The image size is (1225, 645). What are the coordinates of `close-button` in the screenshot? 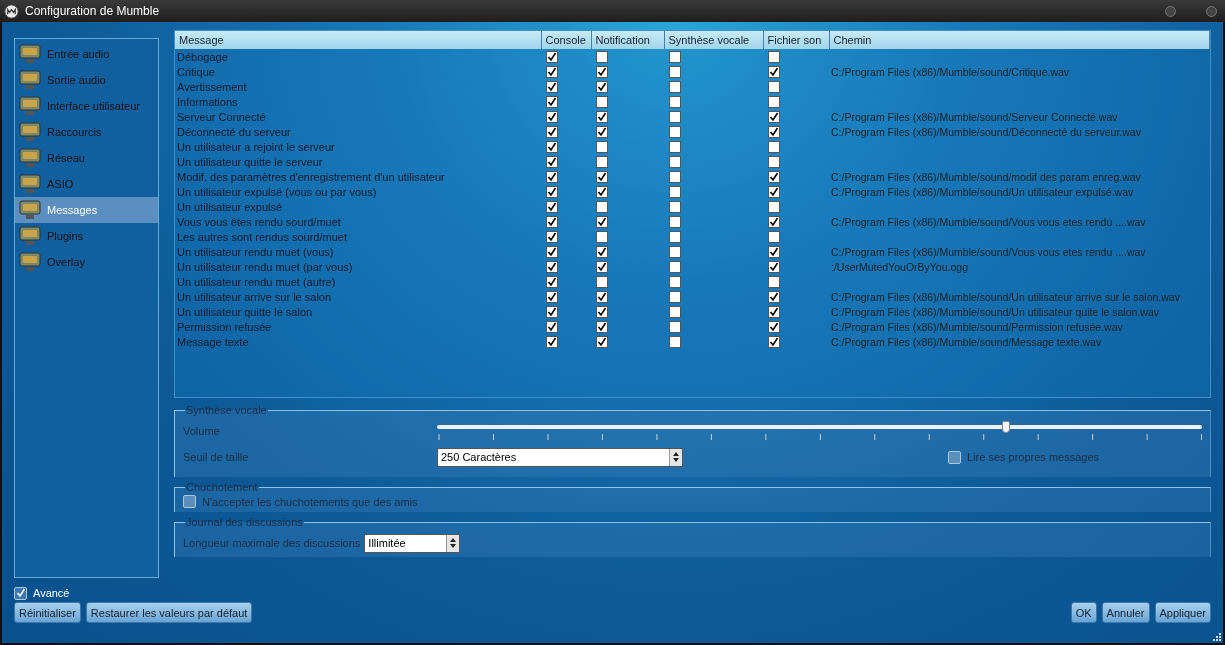 It's located at (1211, 11).